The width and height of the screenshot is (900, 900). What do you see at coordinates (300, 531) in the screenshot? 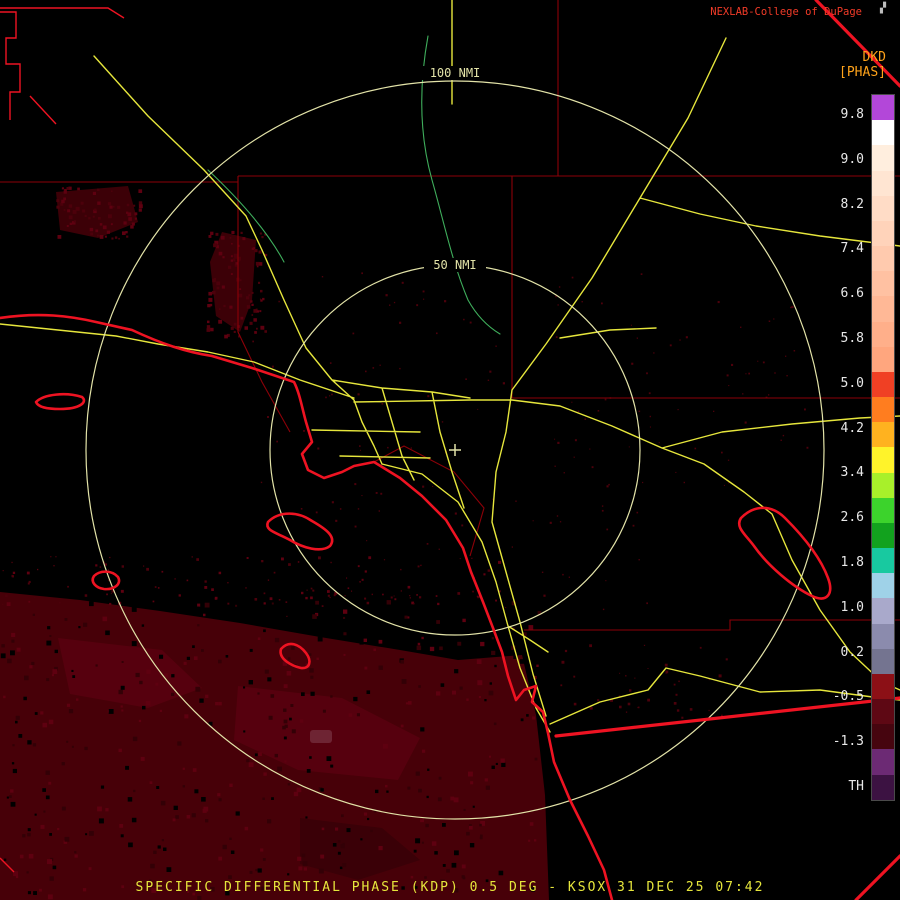
I see `island-catalina` at bounding box center [300, 531].